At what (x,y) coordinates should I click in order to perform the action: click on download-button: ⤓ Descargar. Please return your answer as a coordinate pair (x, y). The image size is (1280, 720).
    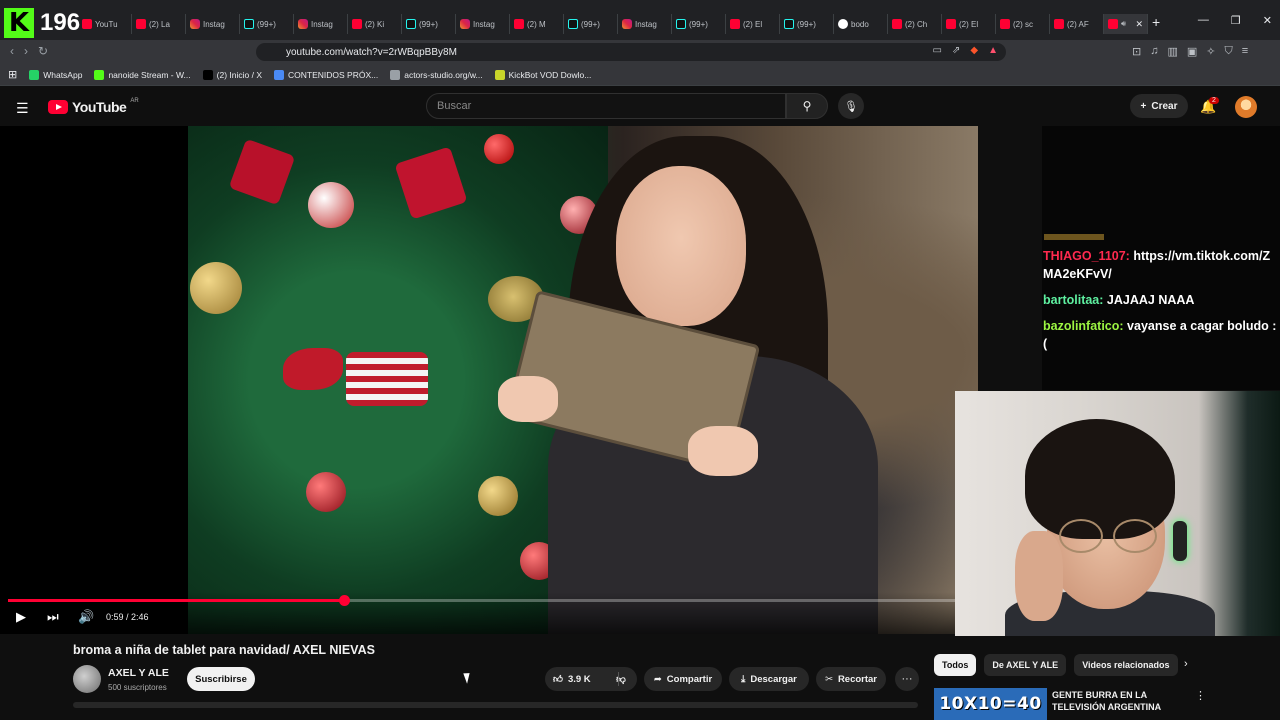
    Looking at the image, I should click on (769, 679).